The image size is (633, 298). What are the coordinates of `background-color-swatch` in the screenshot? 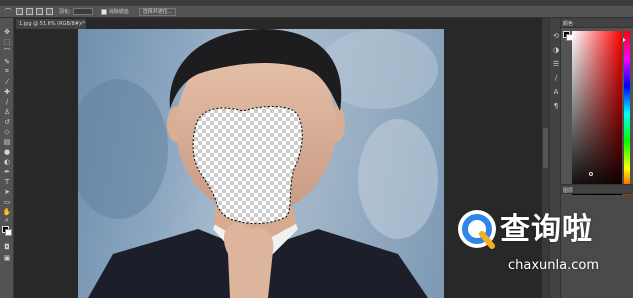 It's located at (8, 232).